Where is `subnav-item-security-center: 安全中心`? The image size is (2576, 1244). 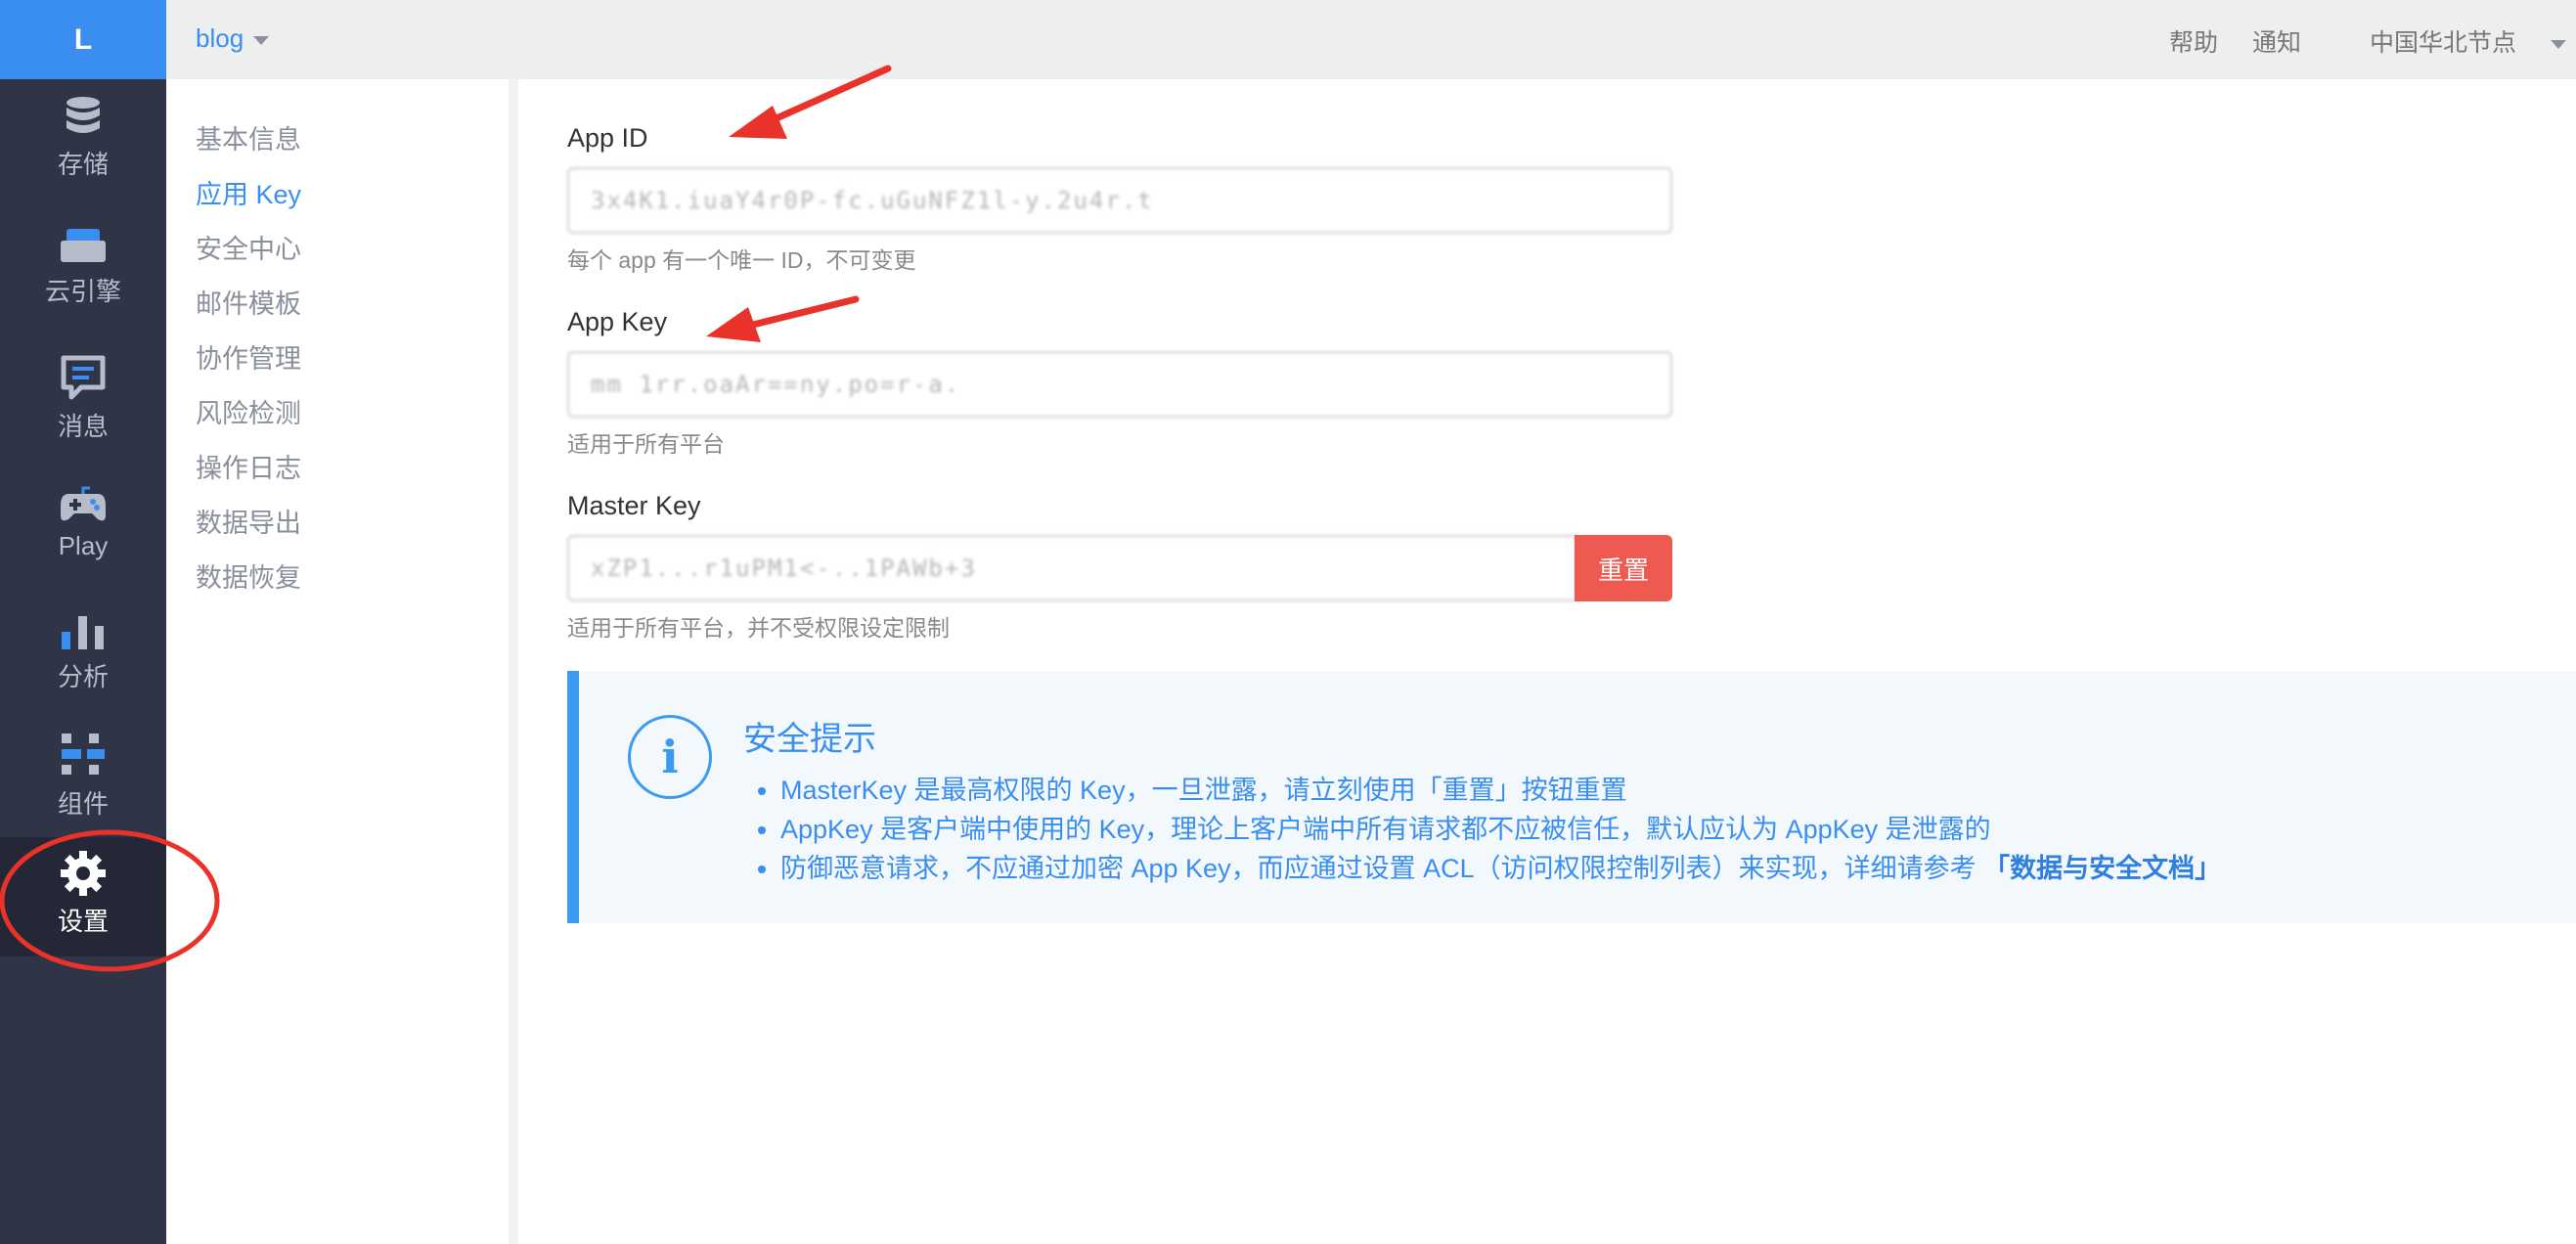 subnav-item-security-center: 安全中心 is located at coordinates (248, 247).